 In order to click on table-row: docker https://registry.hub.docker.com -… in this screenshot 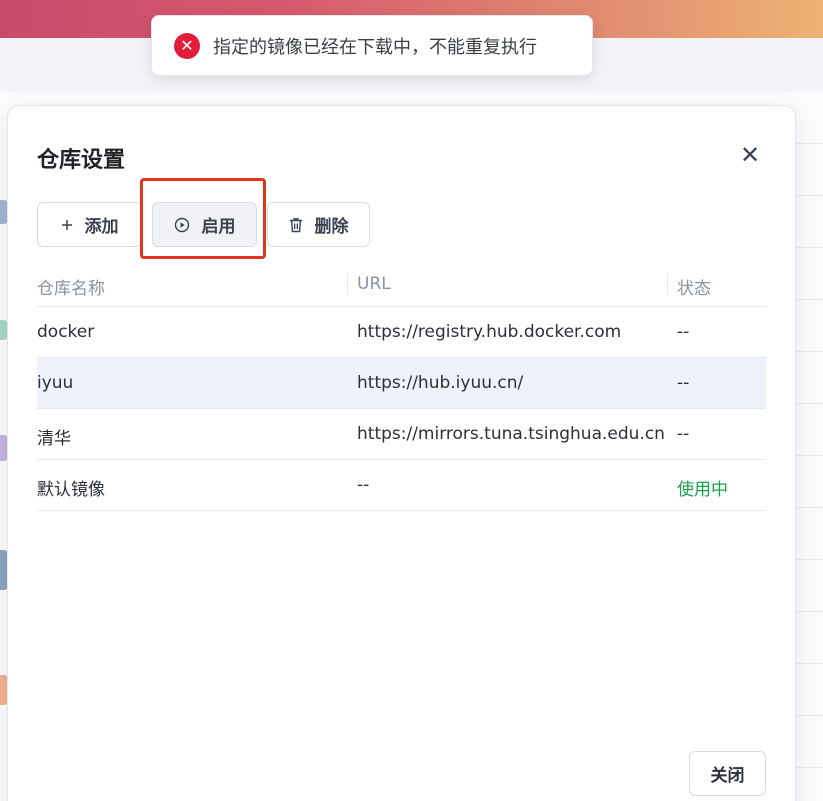, I will do `click(401, 332)`.